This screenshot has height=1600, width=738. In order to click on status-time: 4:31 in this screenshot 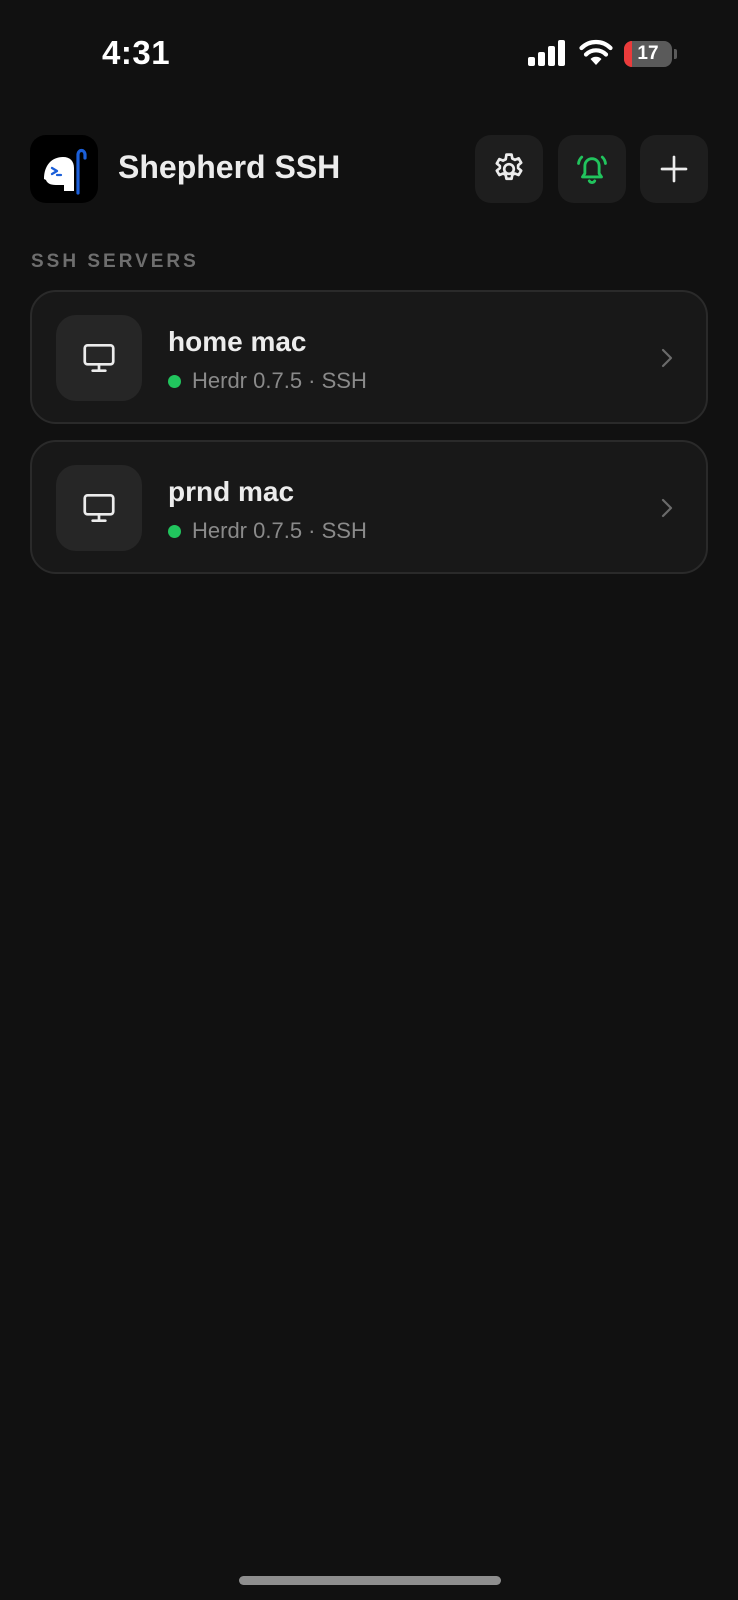, I will do `click(136, 52)`.